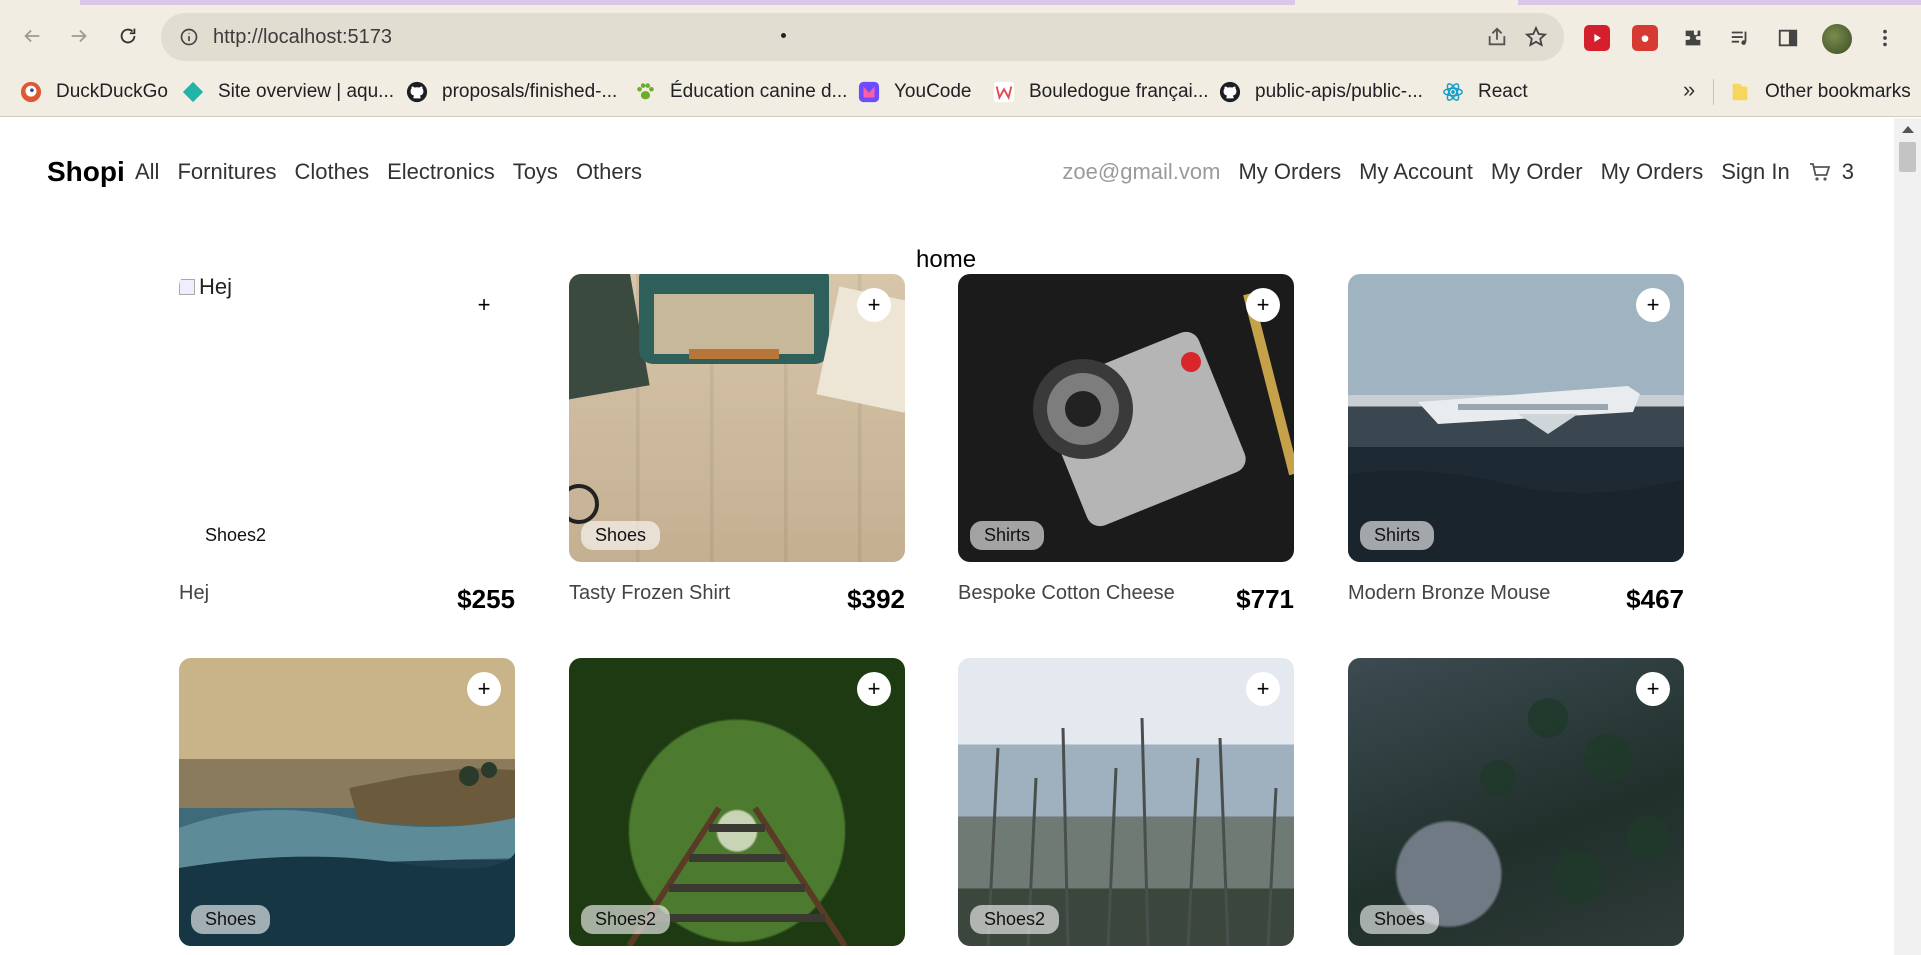 The image size is (1921, 955). I want to click on address-bar: http://localhost:5173, so click(862, 37).